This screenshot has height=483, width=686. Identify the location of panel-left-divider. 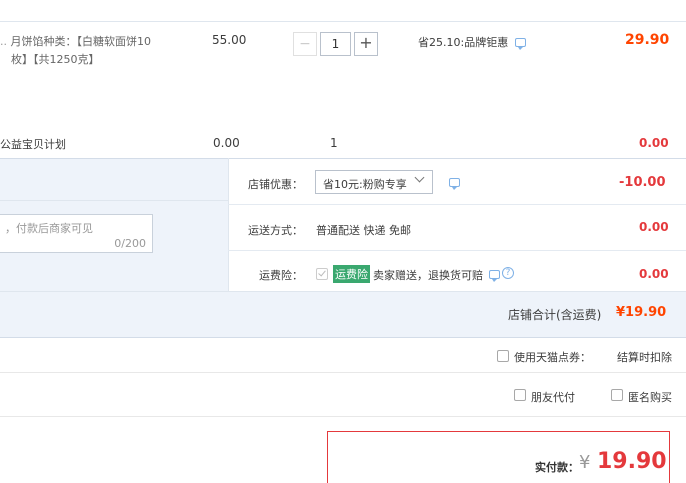
(114, 200).